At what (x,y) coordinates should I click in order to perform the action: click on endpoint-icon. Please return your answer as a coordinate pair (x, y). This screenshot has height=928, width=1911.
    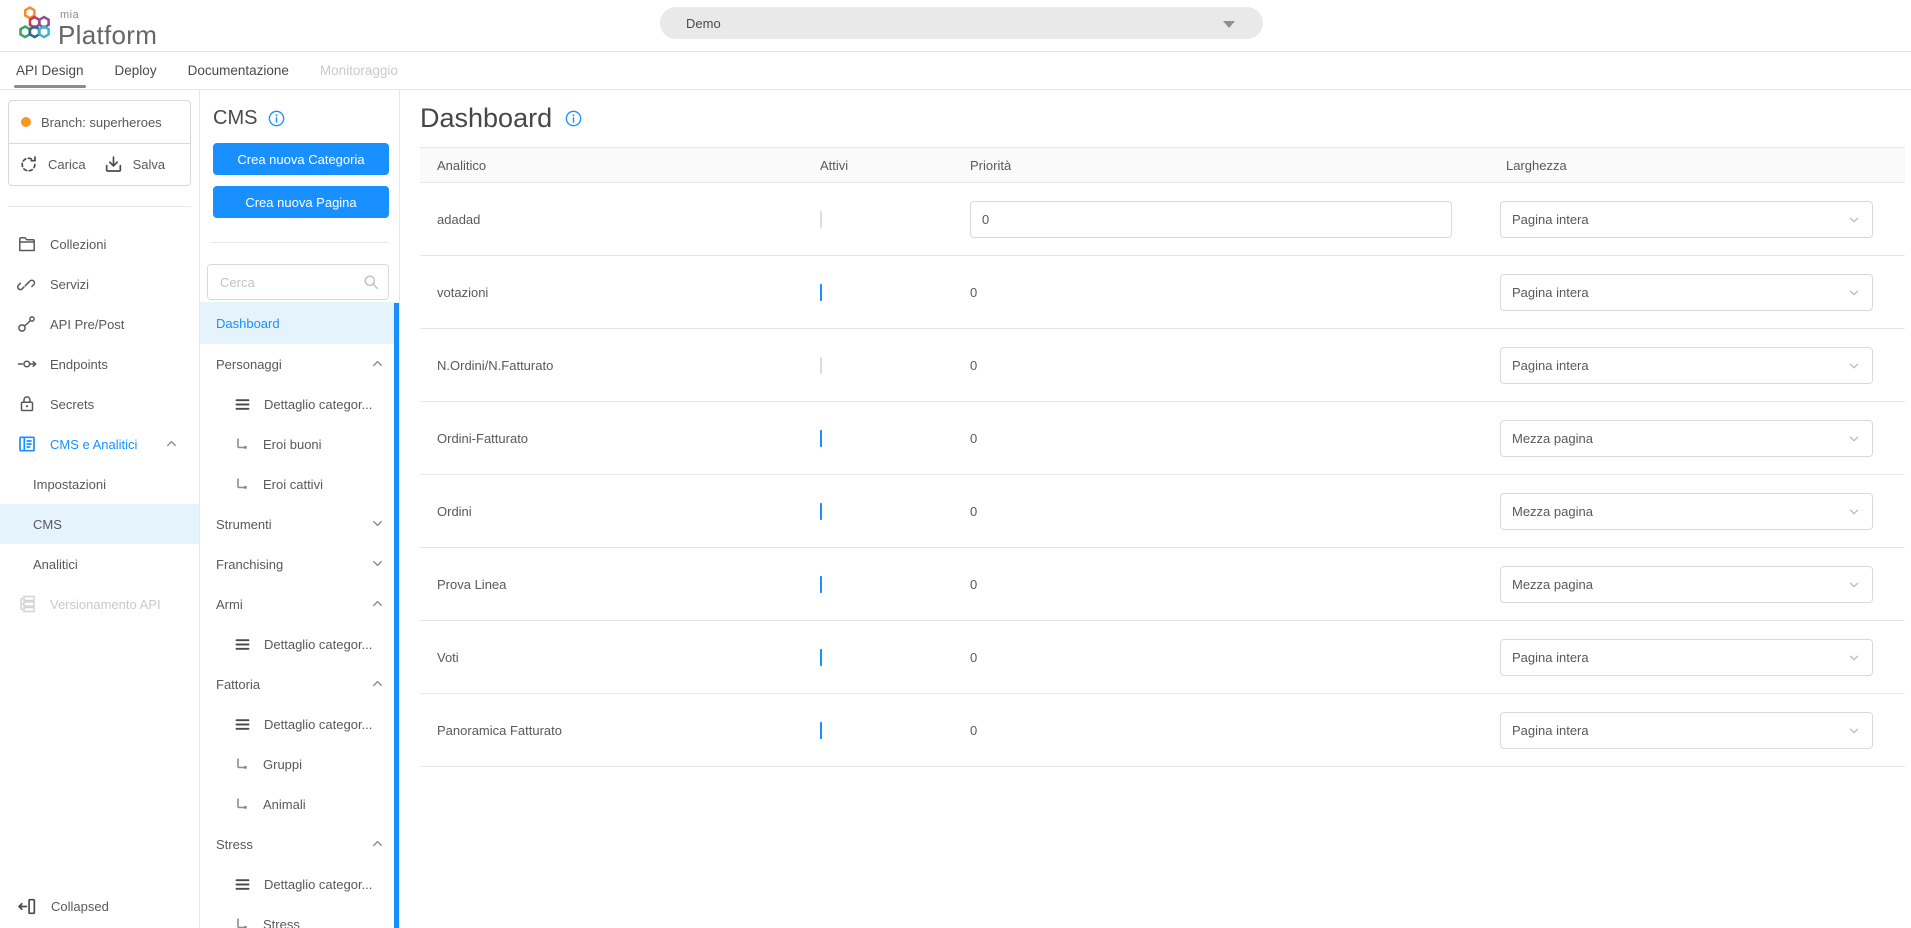
    Looking at the image, I should click on (27, 364).